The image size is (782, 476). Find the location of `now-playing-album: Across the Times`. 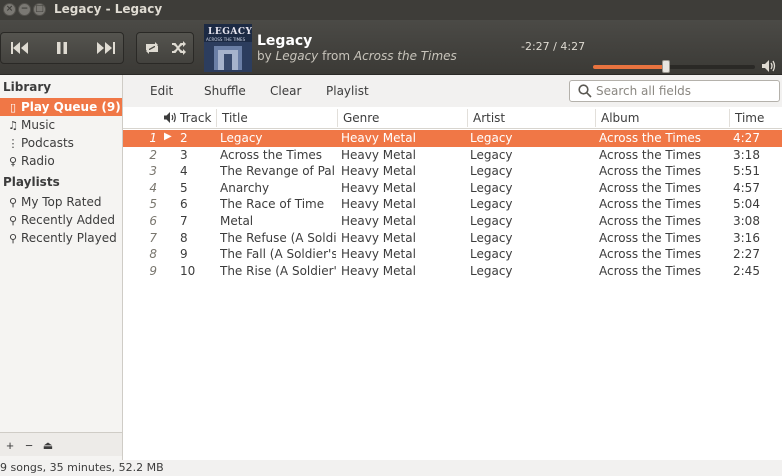

now-playing-album: Across the Times is located at coordinates (405, 56).